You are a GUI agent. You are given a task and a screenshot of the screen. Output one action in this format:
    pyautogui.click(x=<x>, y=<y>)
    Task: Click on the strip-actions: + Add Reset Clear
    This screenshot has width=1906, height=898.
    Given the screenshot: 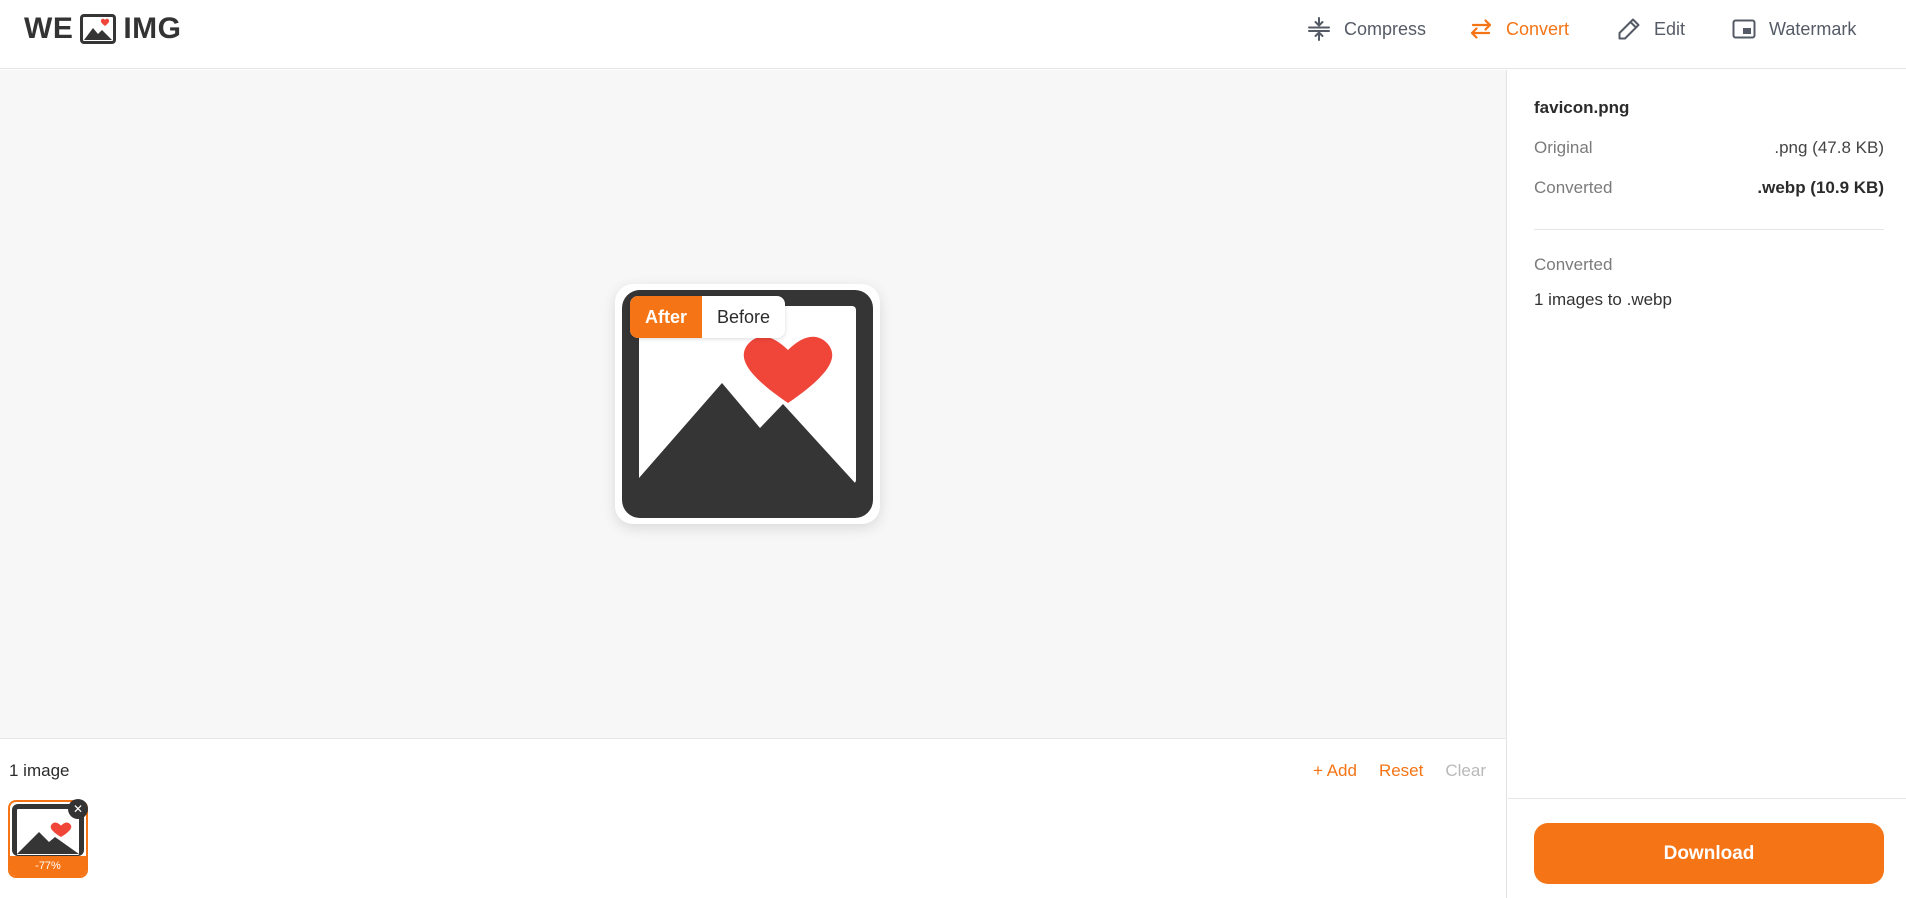 What is the action you would take?
    pyautogui.click(x=1399, y=771)
    